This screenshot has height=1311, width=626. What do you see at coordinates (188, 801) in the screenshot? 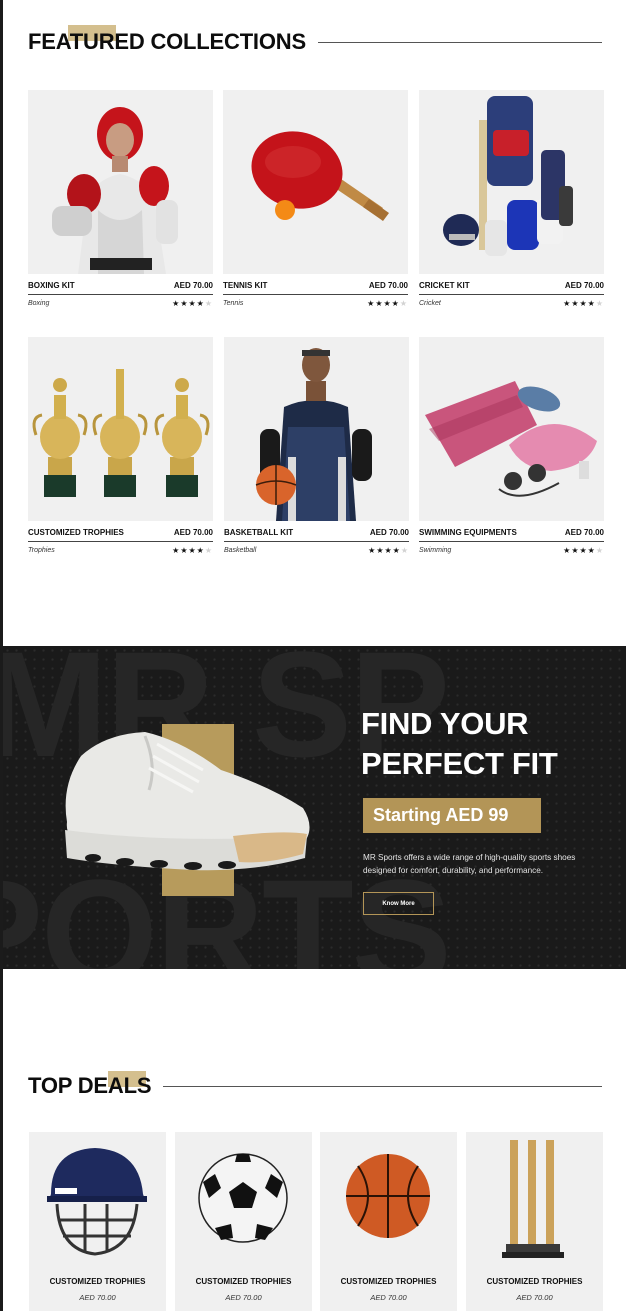
I see `running-shoe-image` at bounding box center [188, 801].